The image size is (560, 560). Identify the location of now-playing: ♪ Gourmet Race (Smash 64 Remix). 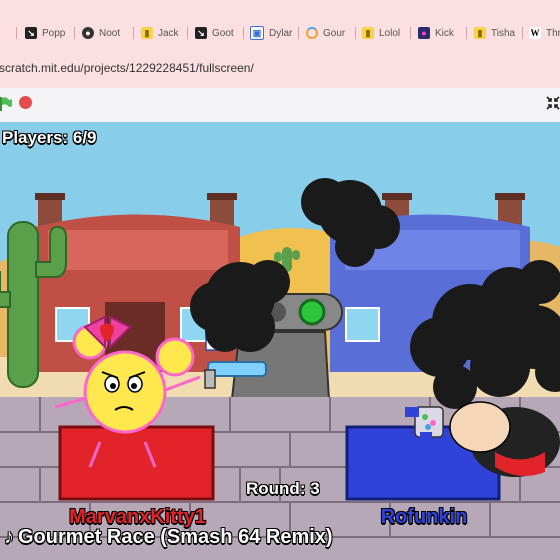
(168, 537).